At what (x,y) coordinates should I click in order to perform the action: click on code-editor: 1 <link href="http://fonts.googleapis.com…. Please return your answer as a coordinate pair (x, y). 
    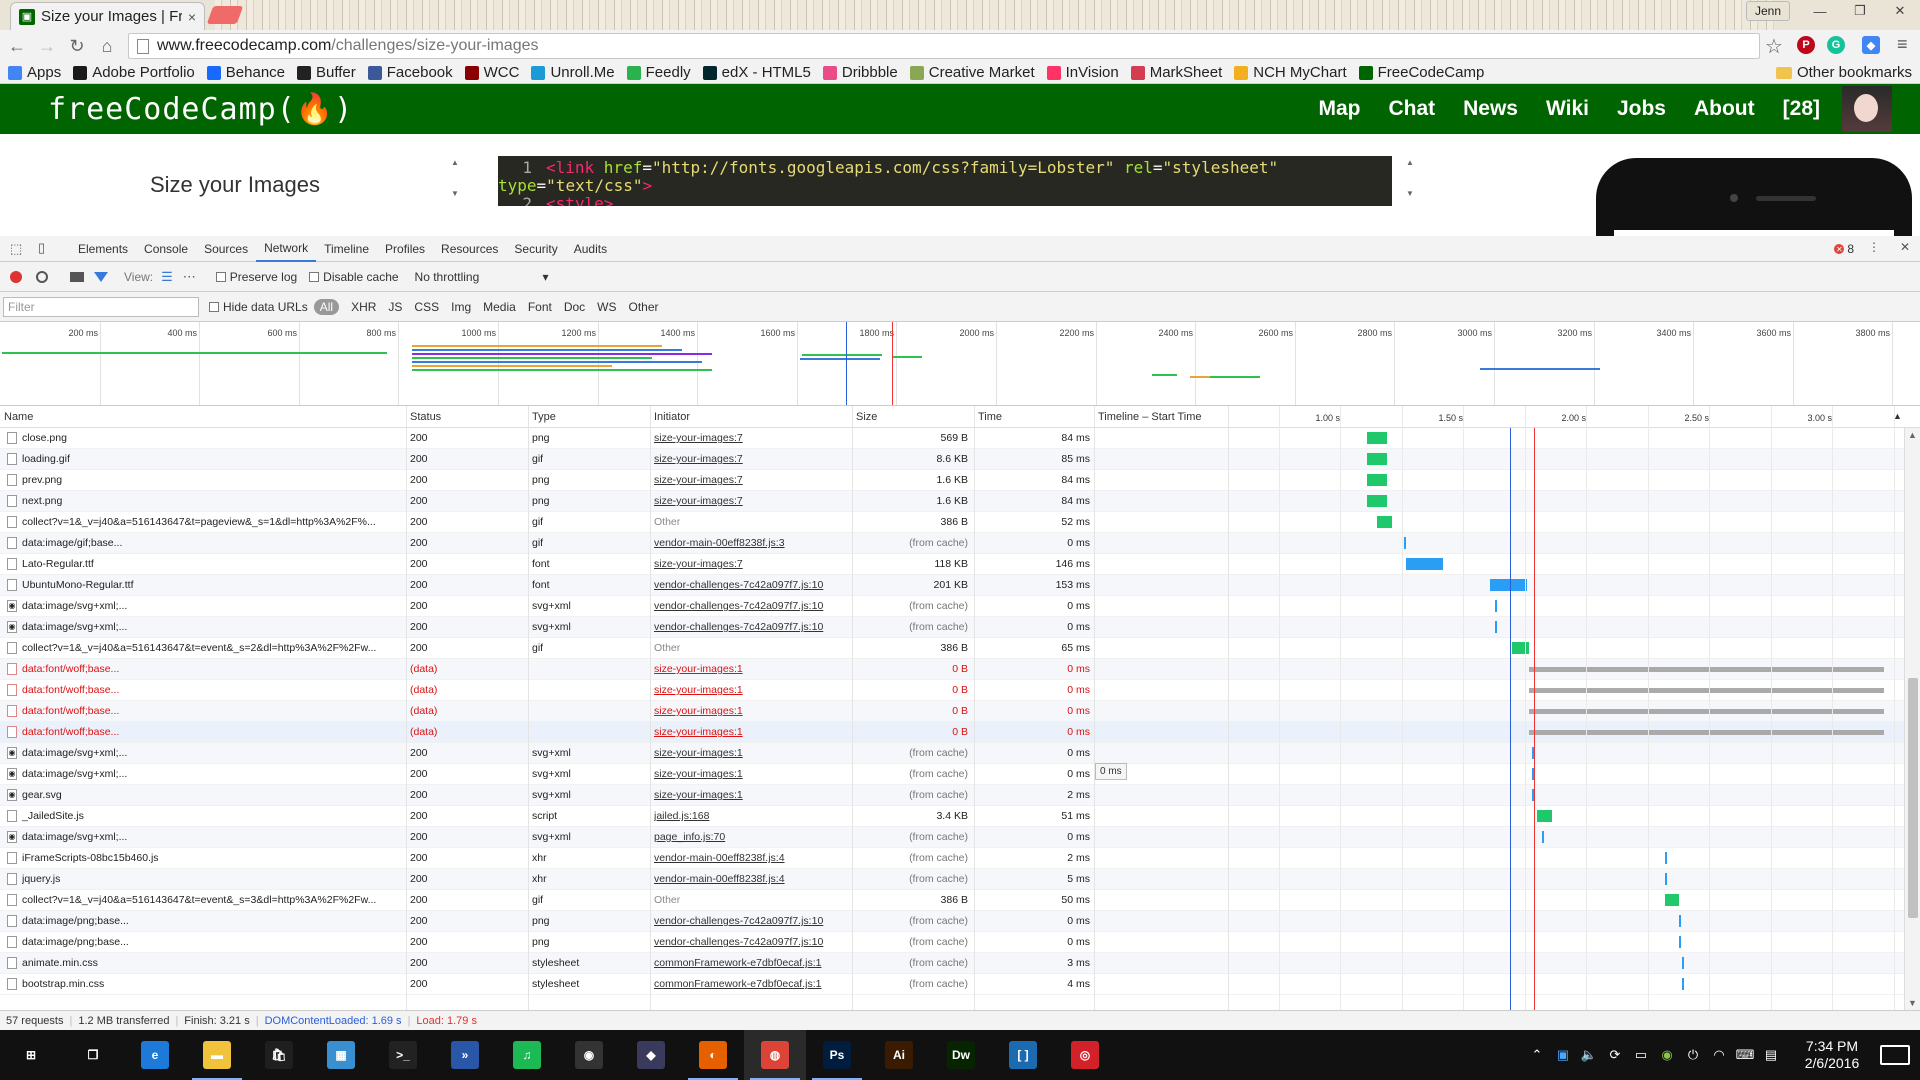
    Looking at the image, I should click on (945, 181).